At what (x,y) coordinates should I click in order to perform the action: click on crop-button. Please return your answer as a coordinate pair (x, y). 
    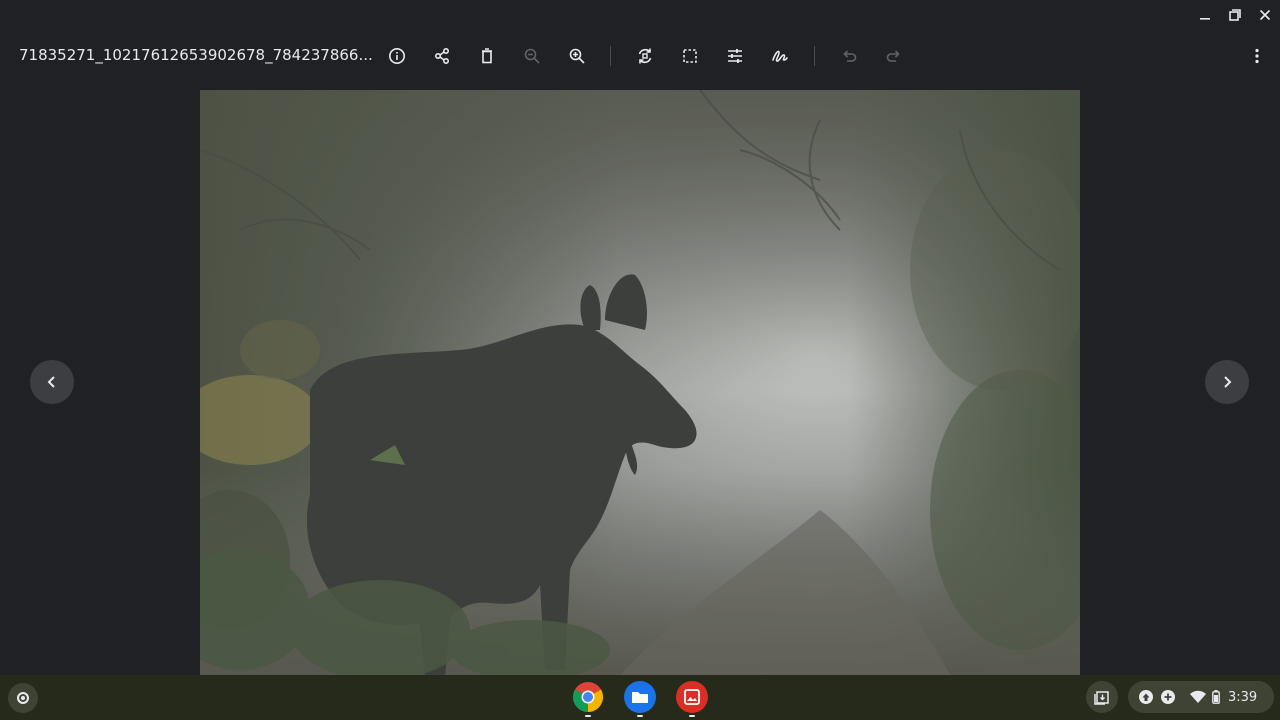
    Looking at the image, I should click on (690, 56).